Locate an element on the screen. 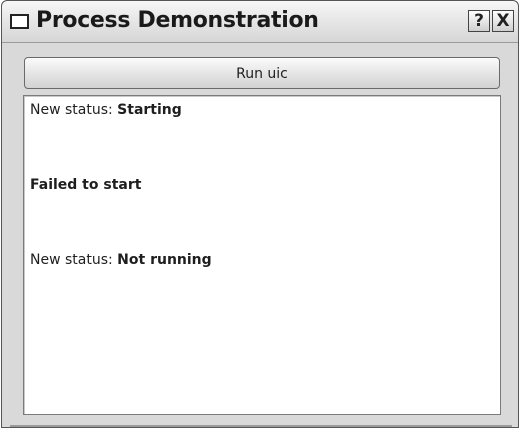 The height and width of the screenshot is (428, 519). status-value: Not running is located at coordinates (164, 260).